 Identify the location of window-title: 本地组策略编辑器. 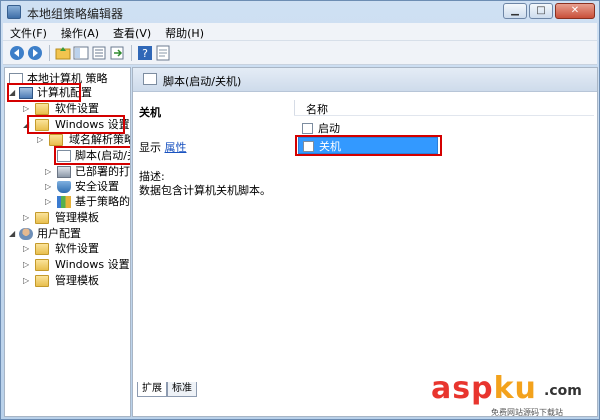
(75, 14).